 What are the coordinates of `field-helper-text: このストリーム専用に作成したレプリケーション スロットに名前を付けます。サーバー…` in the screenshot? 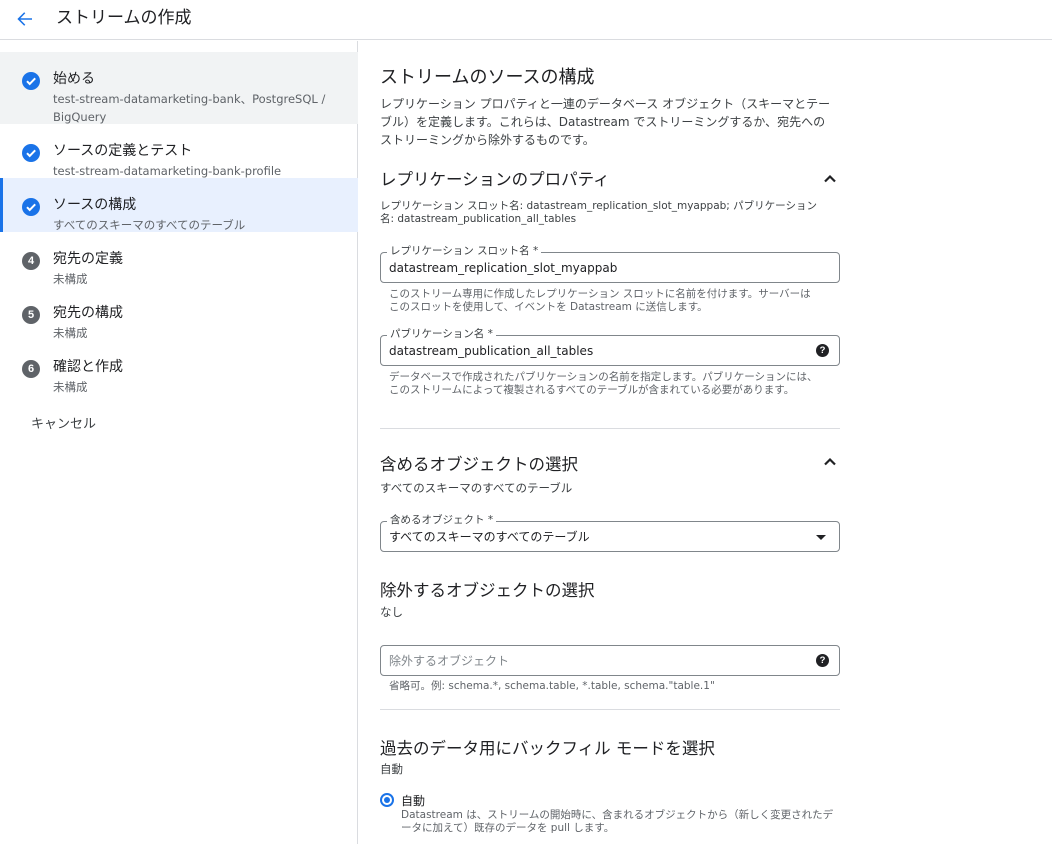 It's located at (600, 300).